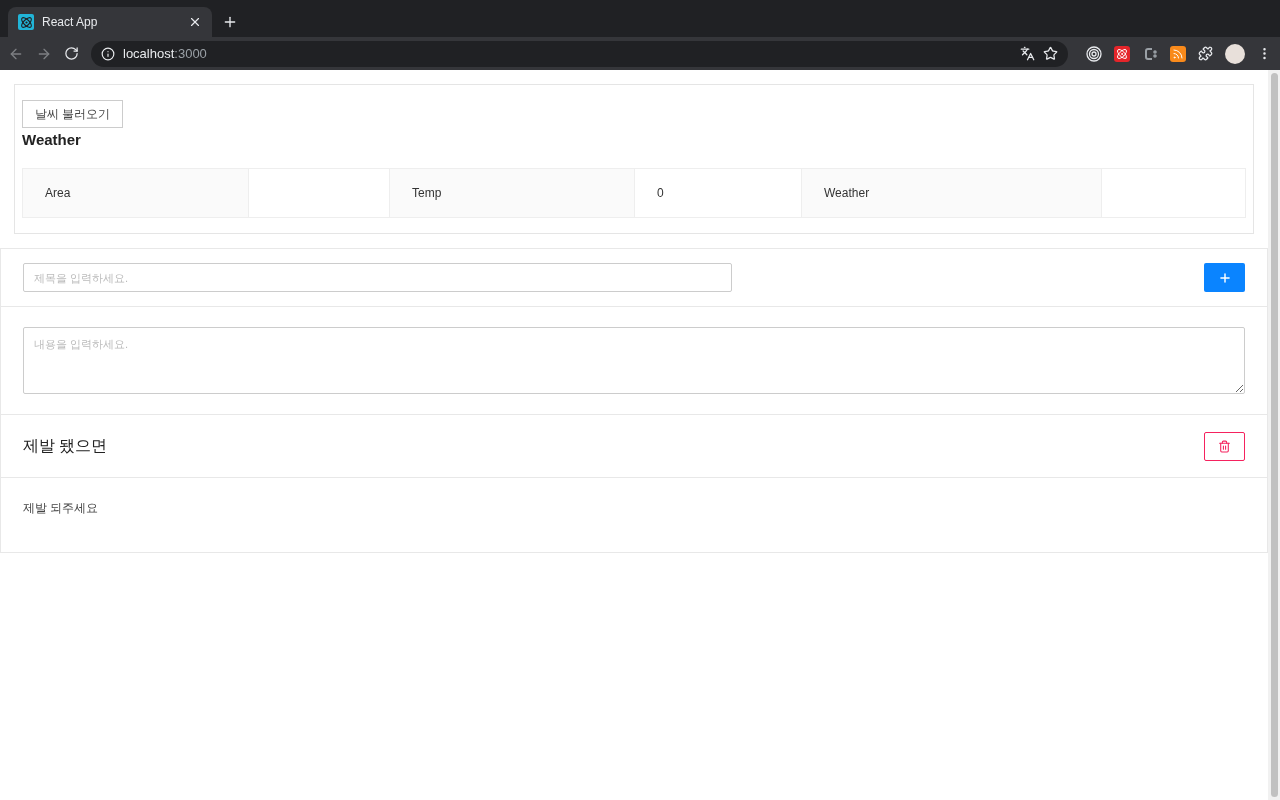  Describe the element at coordinates (136, 193) in the screenshot. I see `label-cell: Area` at that location.